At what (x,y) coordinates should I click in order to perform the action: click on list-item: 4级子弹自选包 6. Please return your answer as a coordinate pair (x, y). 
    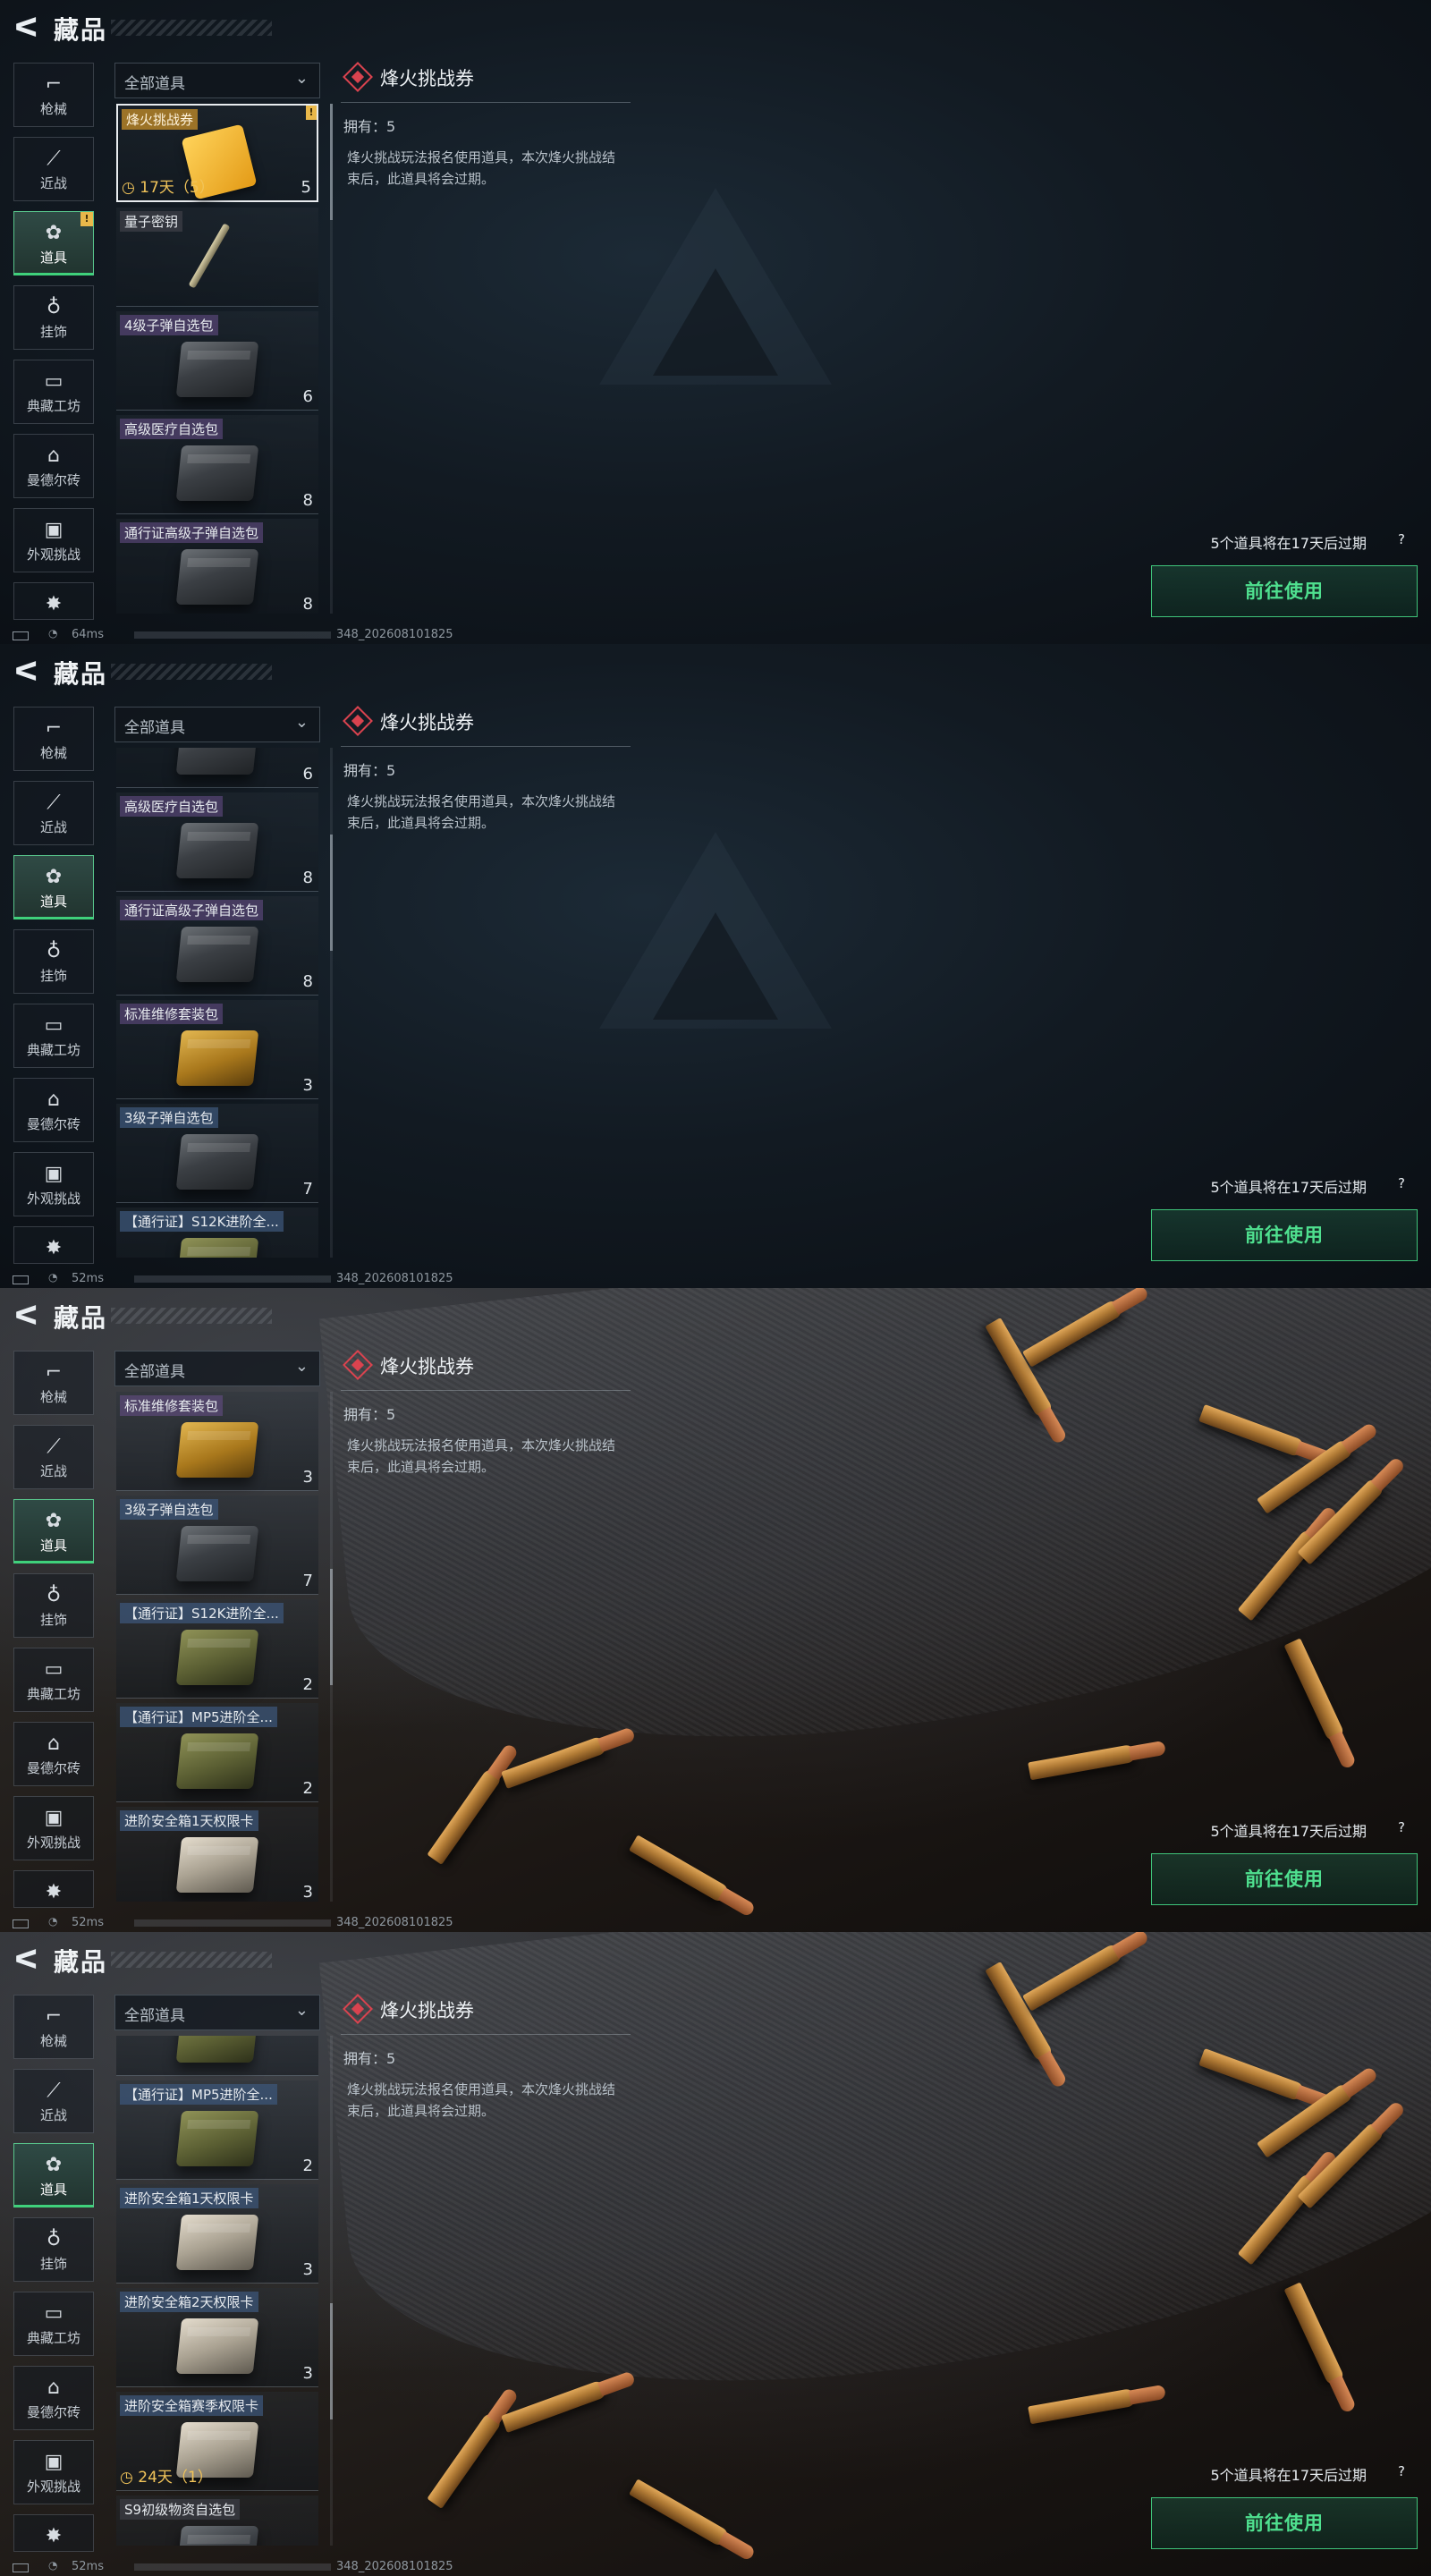
    Looking at the image, I should click on (217, 361).